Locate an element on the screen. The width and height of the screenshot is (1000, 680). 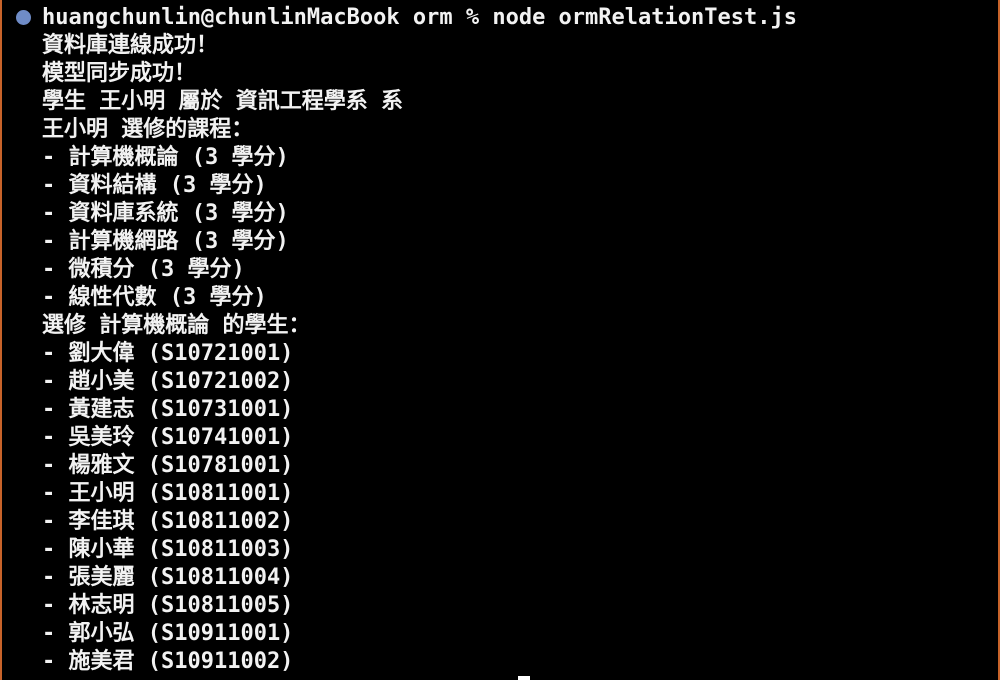
output-line: - 黃建志 (S10731001) is located at coordinates (168, 409).